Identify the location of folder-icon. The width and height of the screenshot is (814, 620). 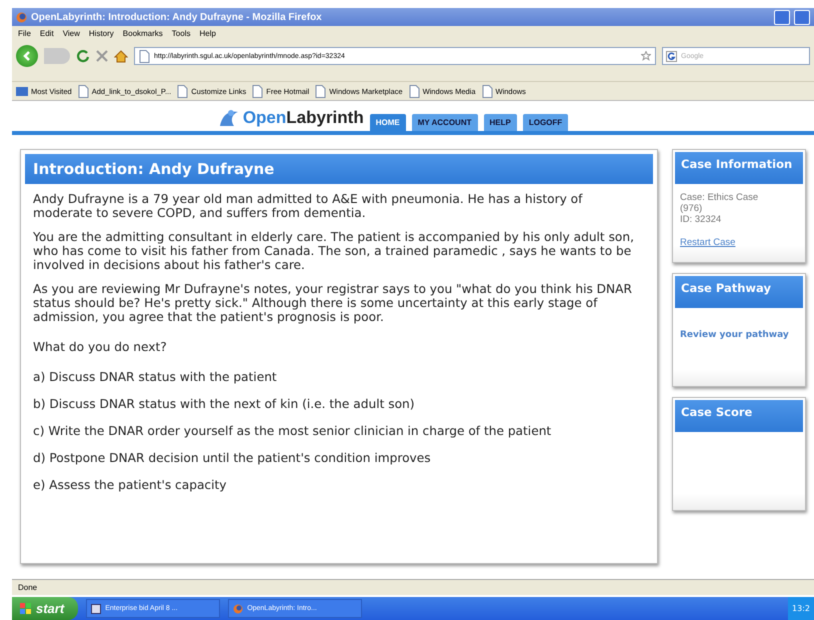
(22, 91).